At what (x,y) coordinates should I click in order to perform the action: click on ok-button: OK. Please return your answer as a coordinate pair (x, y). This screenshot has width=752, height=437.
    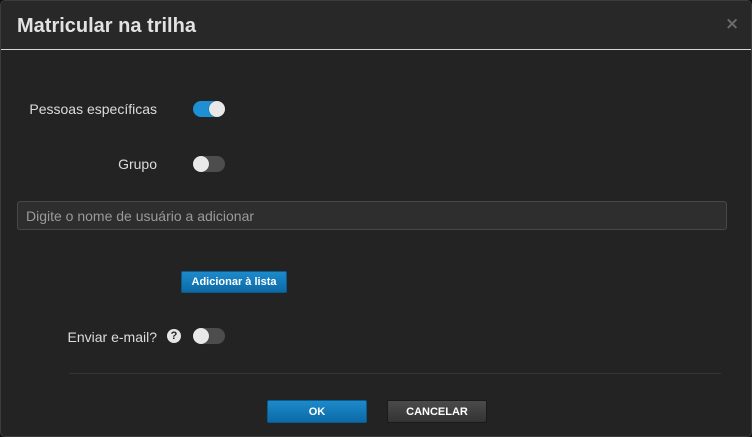
    Looking at the image, I should click on (317, 411).